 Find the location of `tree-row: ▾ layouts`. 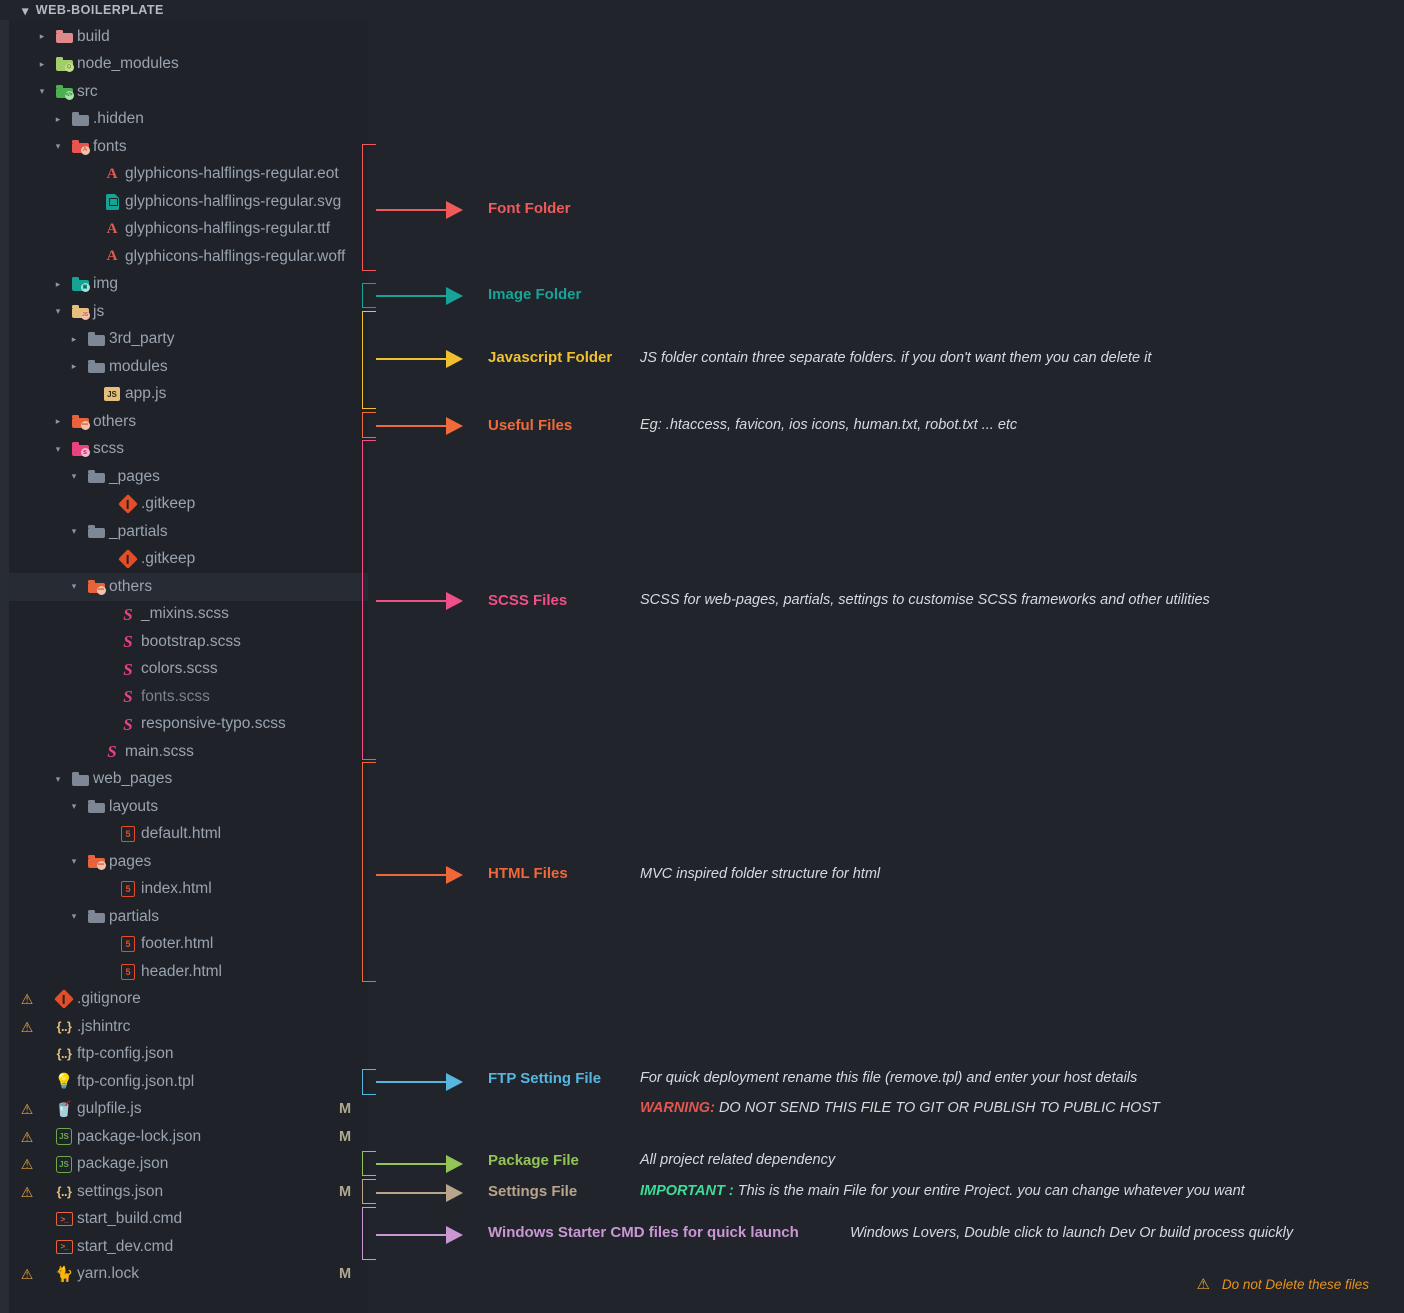

tree-row: ▾ layouts is located at coordinates (188, 807).